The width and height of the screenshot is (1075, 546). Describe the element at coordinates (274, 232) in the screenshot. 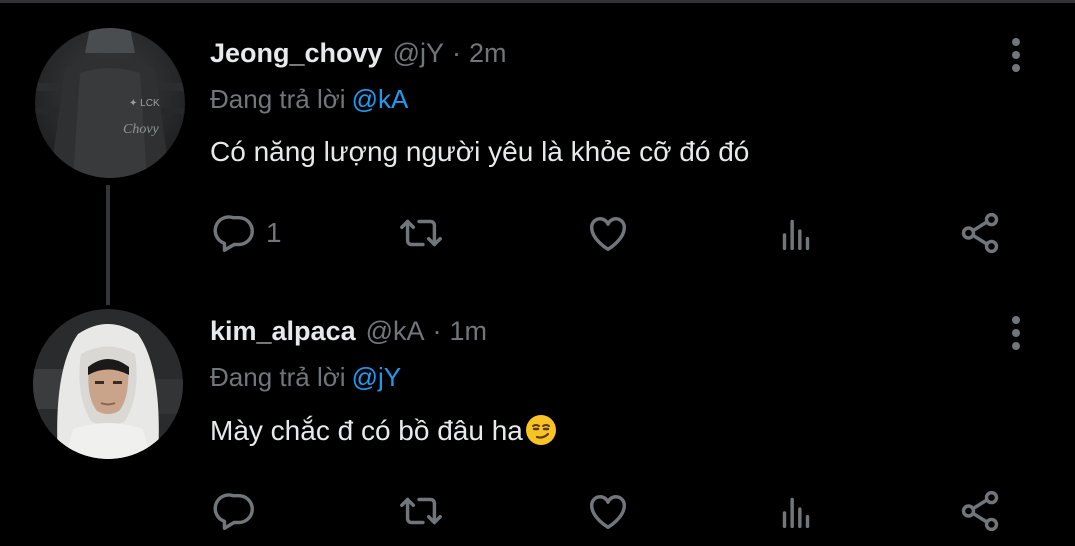

I see `reply-count: 1` at that location.